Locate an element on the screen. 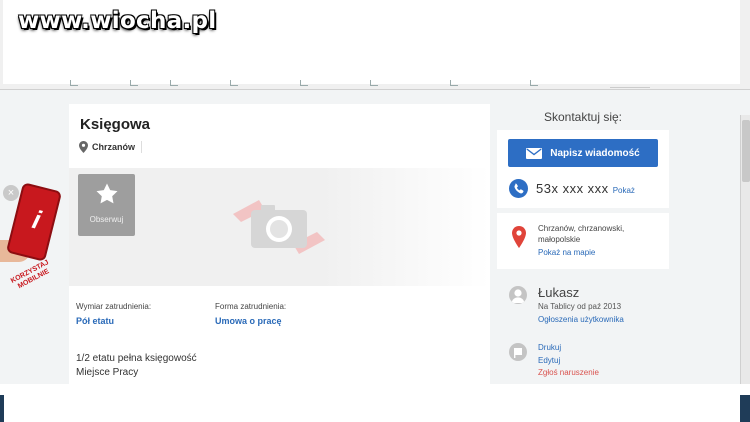 This screenshot has height=422, width=750. phone-icon is located at coordinates (518, 188).